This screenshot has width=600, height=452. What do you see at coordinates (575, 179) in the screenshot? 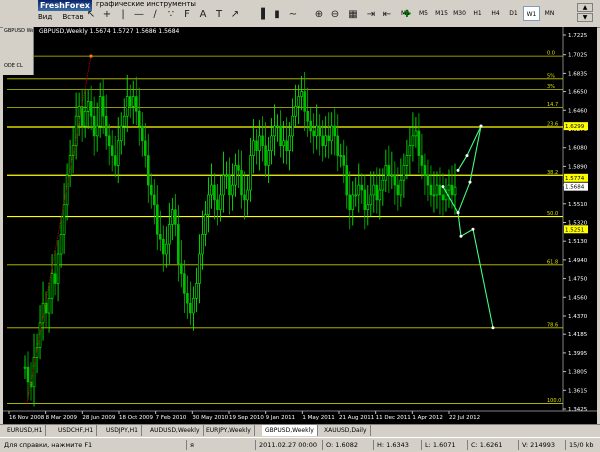
I see `price-label-text: 1.5774` at bounding box center [575, 179].